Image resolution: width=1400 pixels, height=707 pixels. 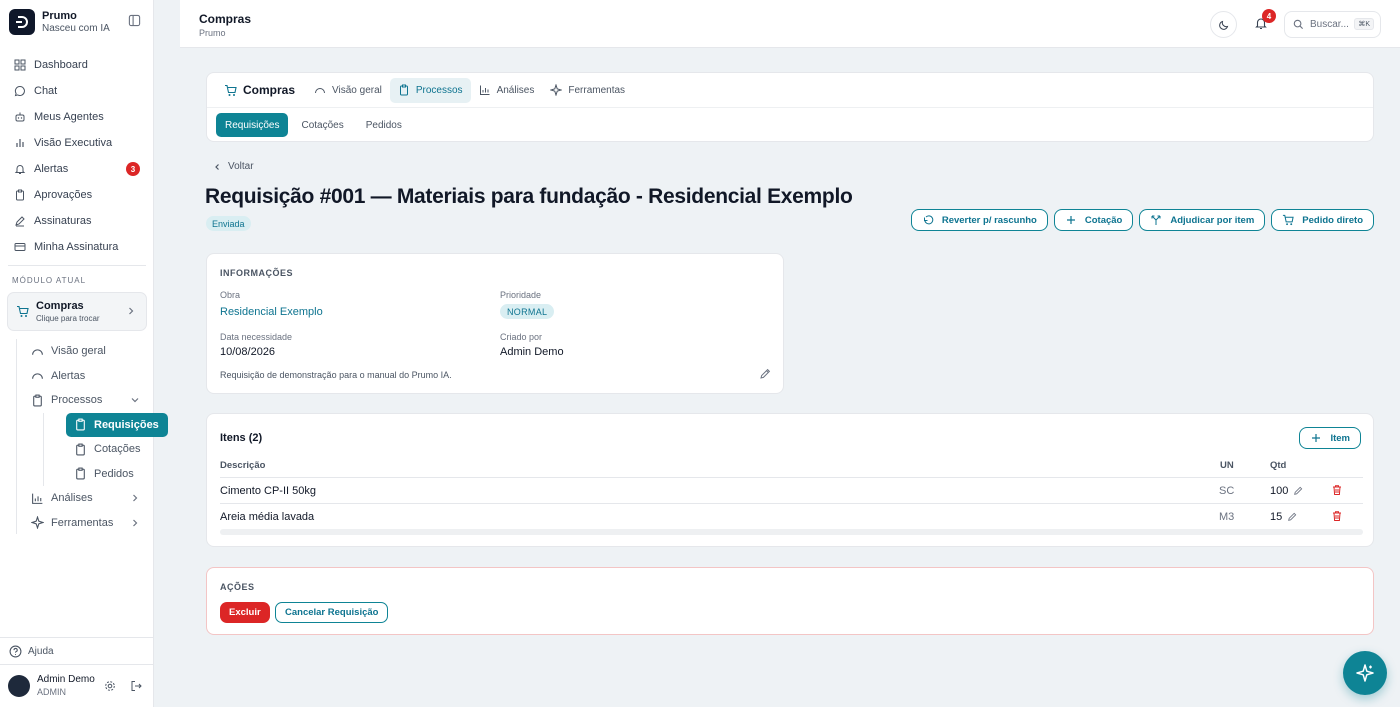 I want to click on bell-icon, so click(x=20, y=169).